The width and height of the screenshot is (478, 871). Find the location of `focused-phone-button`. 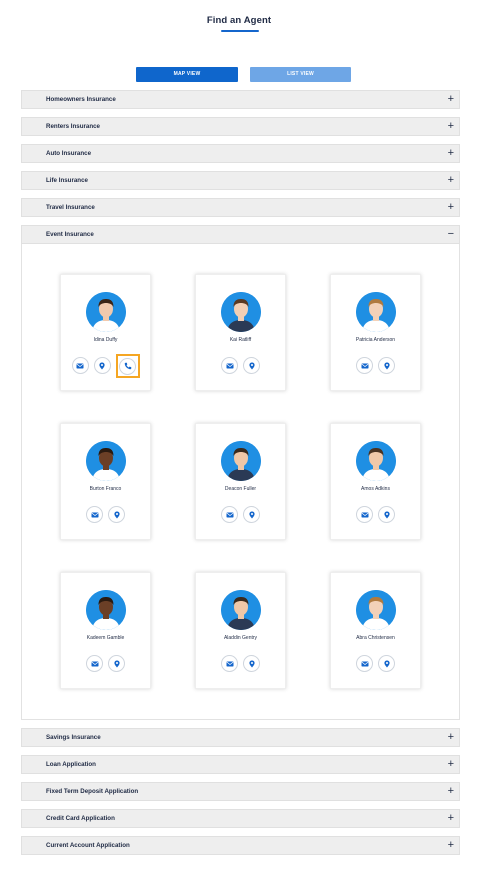

focused-phone-button is located at coordinates (127, 366).